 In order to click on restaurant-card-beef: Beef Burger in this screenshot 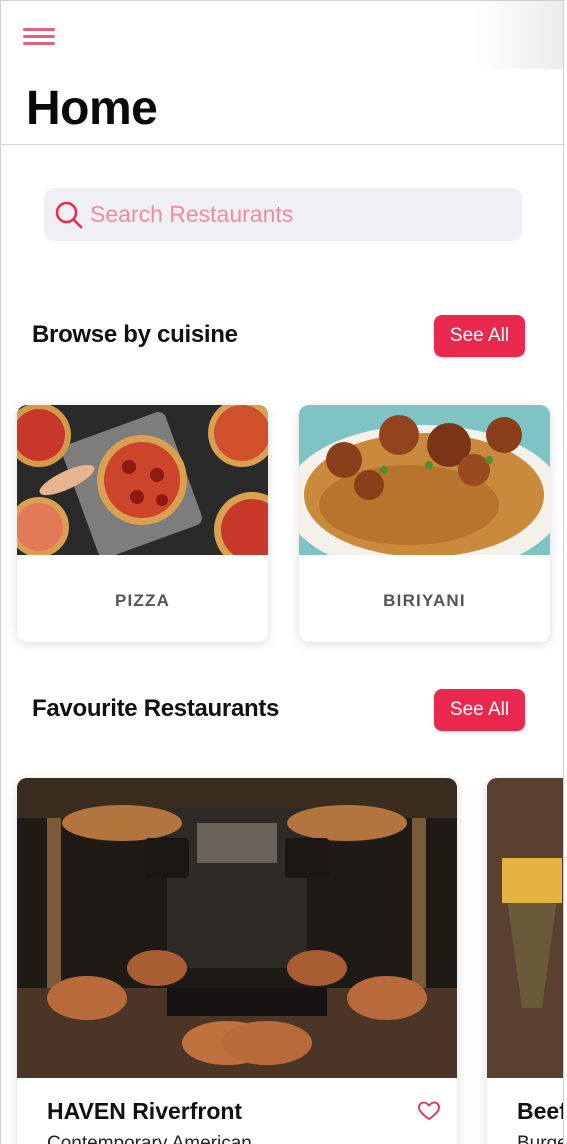, I will do `click(525, 961)`.